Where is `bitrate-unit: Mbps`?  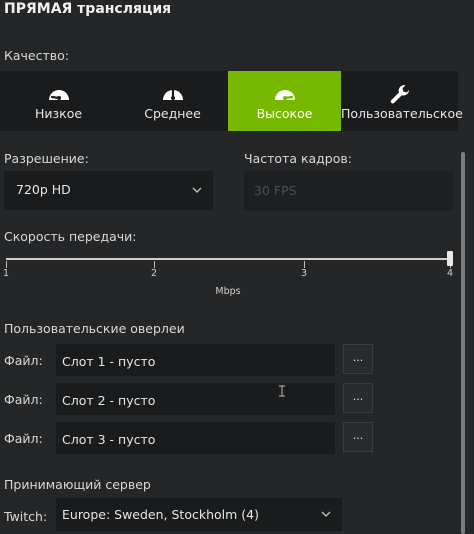 bitrate-unit: Mbps is located at coordinates (228, 291).